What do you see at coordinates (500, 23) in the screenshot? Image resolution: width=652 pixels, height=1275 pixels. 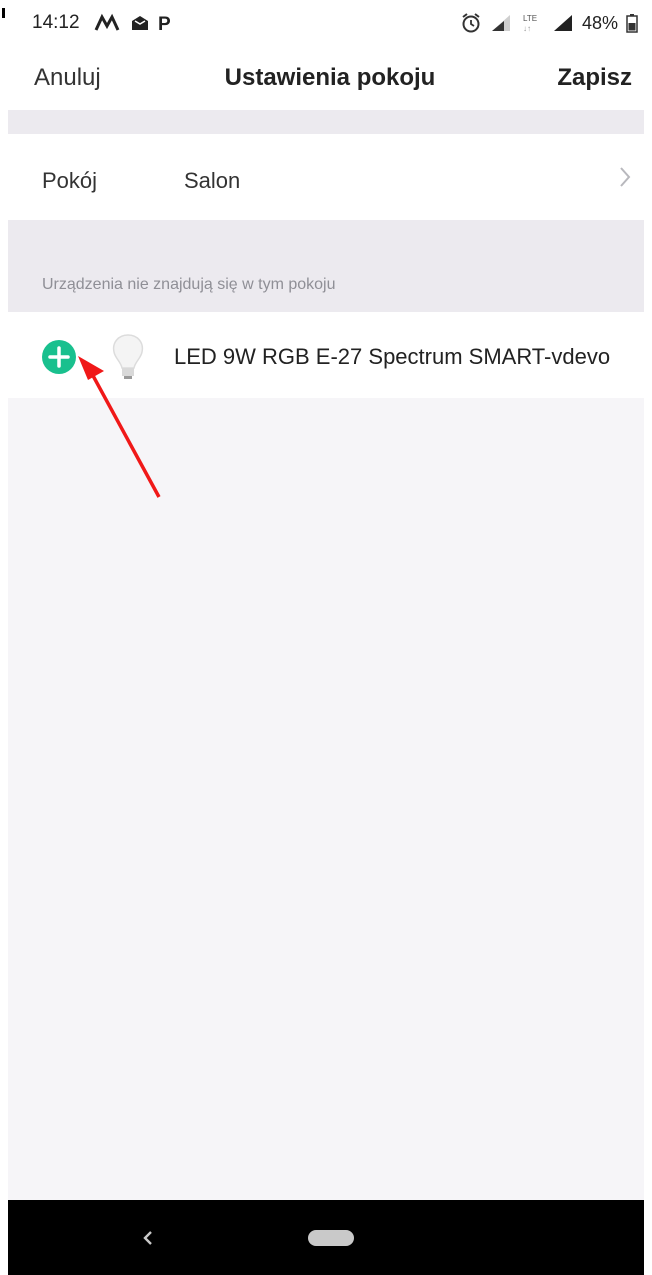 I see `signal-1-icon` at bounding box center [500, 23].